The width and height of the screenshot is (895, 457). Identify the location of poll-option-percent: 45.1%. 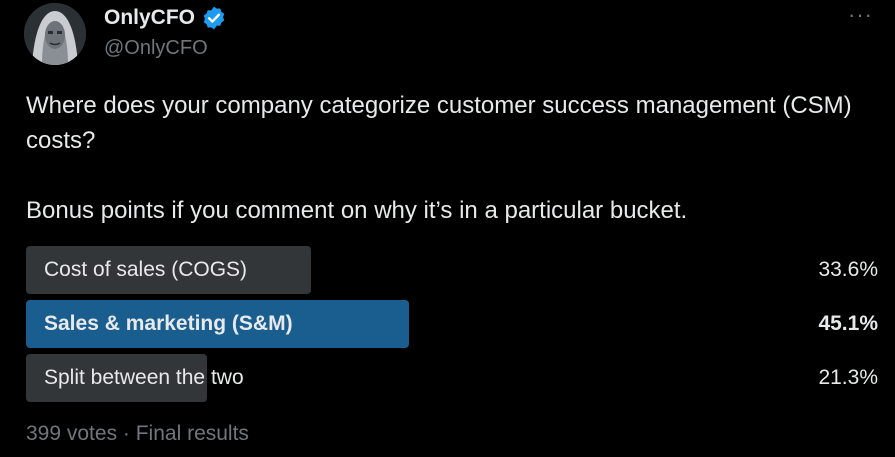
(848, 323).